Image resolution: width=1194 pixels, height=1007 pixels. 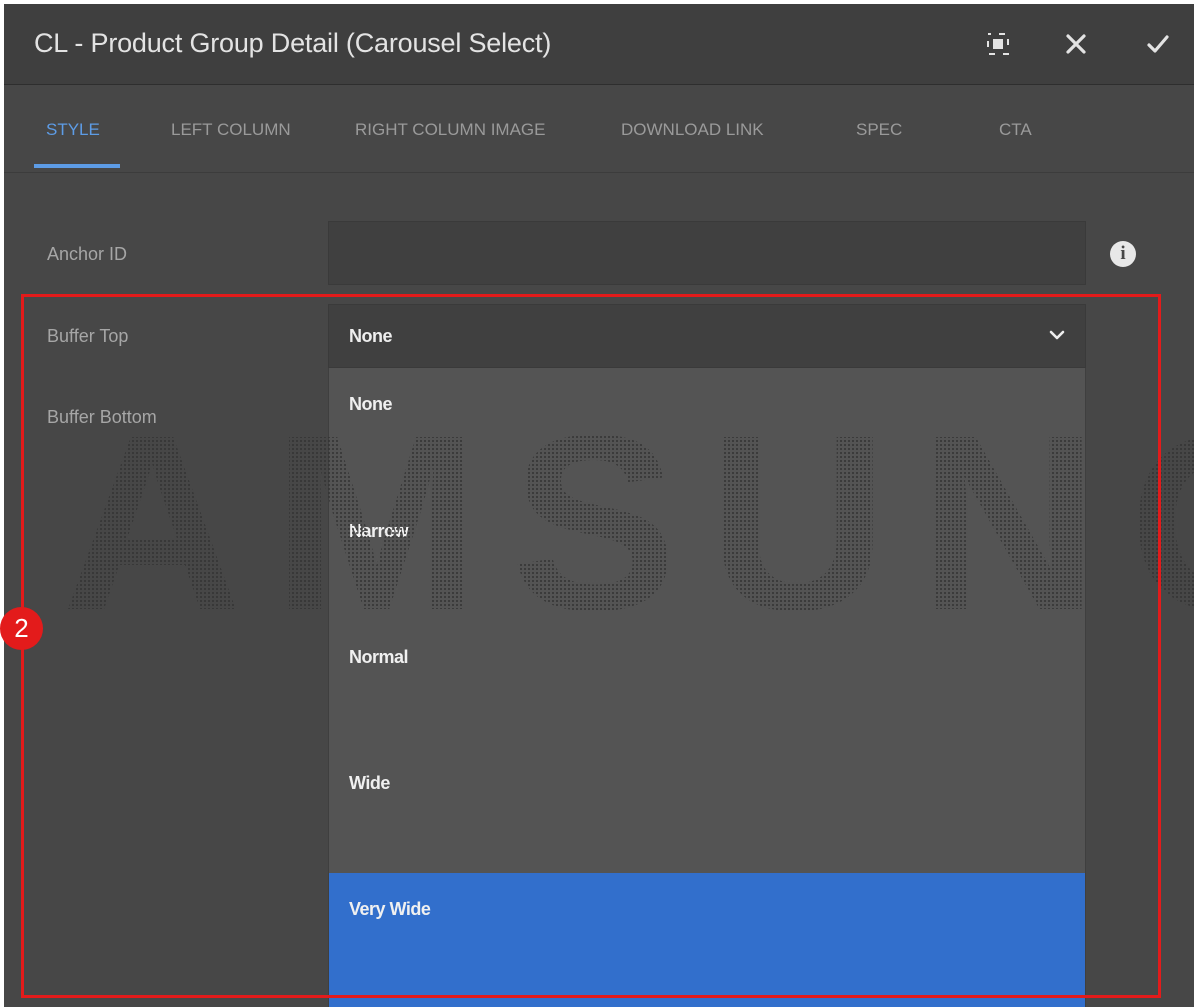 What do you see at coordinates (369, 783) in the screenshot?
I see `option-label: Wide` at bounding box center [369, 783].